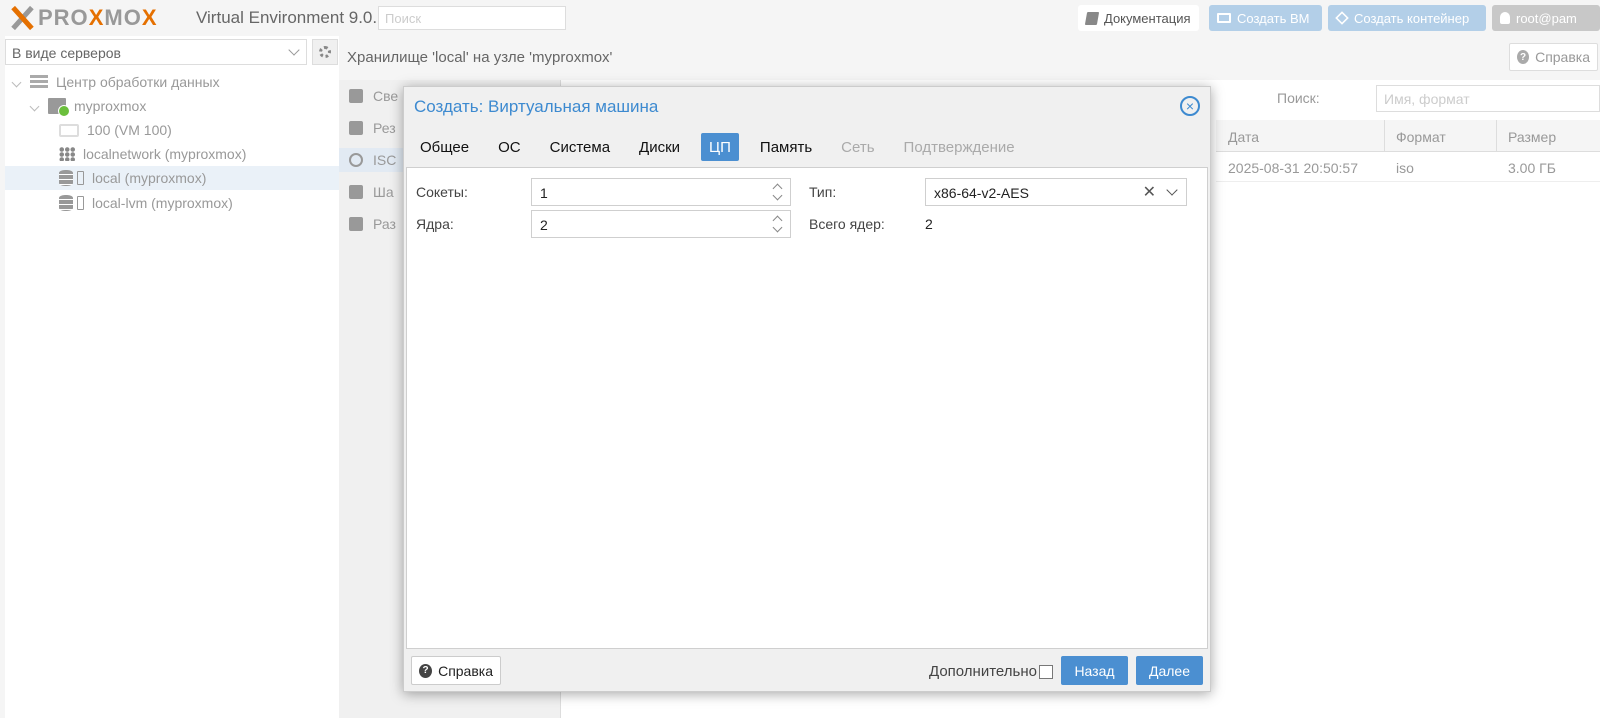  Describe the element at coordinates (959, 147) in the screenshot. I see `tab-confirm: Подтверждение` at that location.